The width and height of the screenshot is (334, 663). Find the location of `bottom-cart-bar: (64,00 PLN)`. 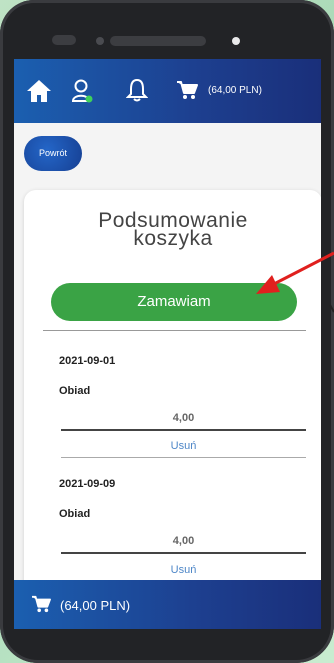

bottom-cart-bar: (64,00 PLN) is located at coordinates (167, 604).